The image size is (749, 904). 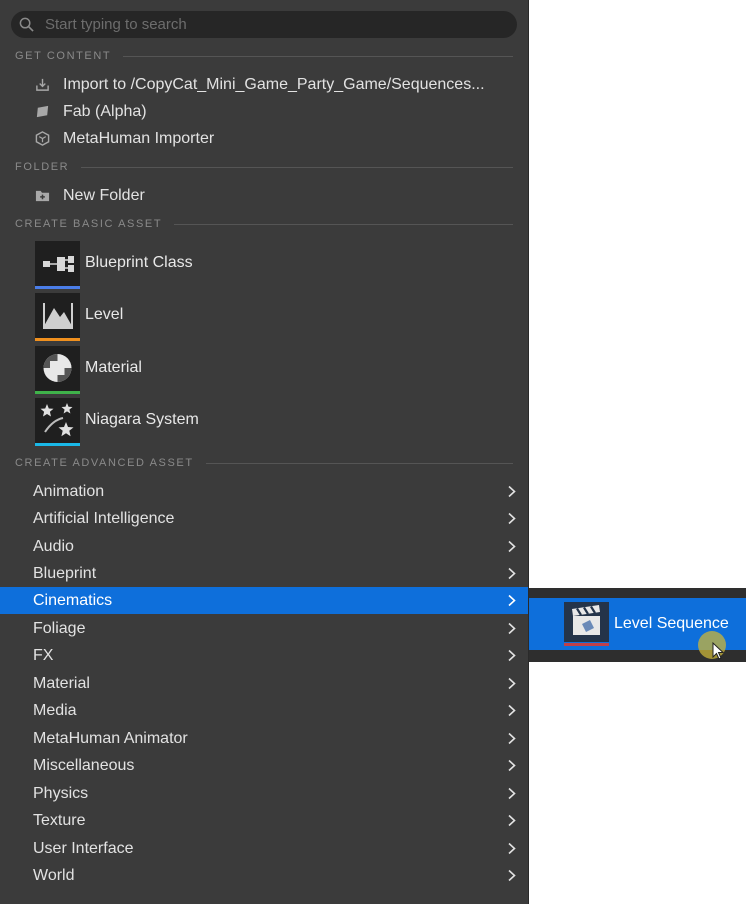 I want to click on category-label: User Interface, so click(x=83, y=848).